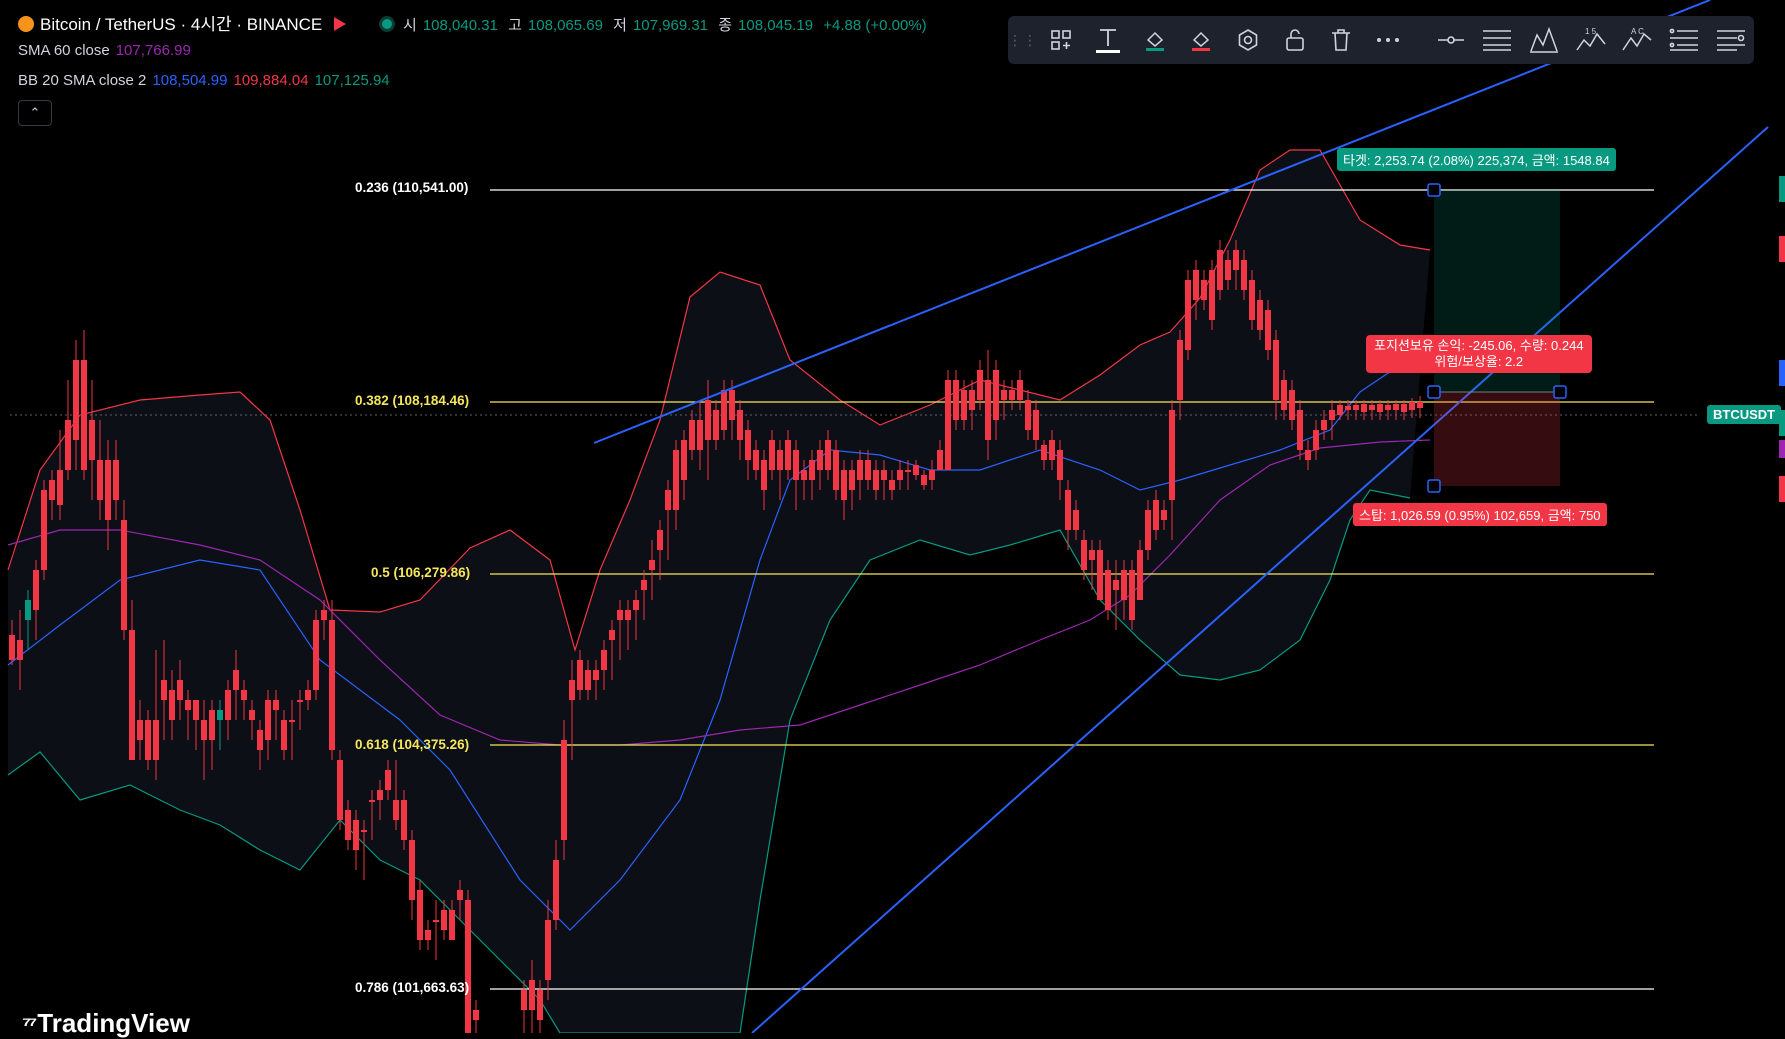 The image size is (1785, 1039). I want to click on trash-icon, so click(1341, 40).